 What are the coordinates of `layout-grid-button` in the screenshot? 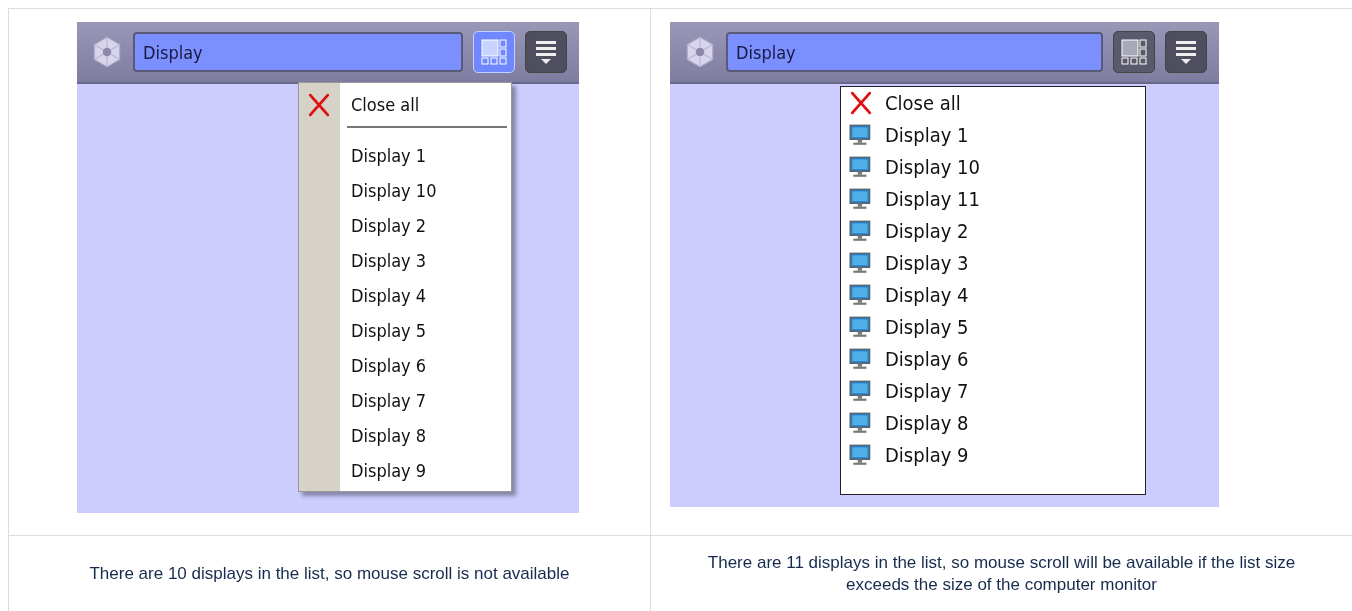 It's located at (1134, 52).